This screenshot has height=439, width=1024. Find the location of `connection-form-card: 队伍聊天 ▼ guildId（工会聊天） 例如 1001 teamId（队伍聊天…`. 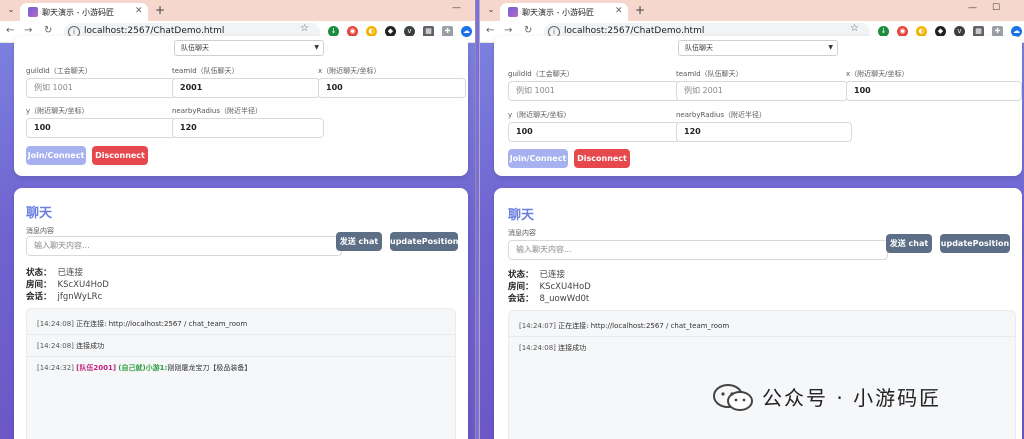

connection-form-card: 队伍聊天 ▼ guildId（工会聊天） 例如 1001 teamId（队伍聊天… is located at coordinates (241, 106).